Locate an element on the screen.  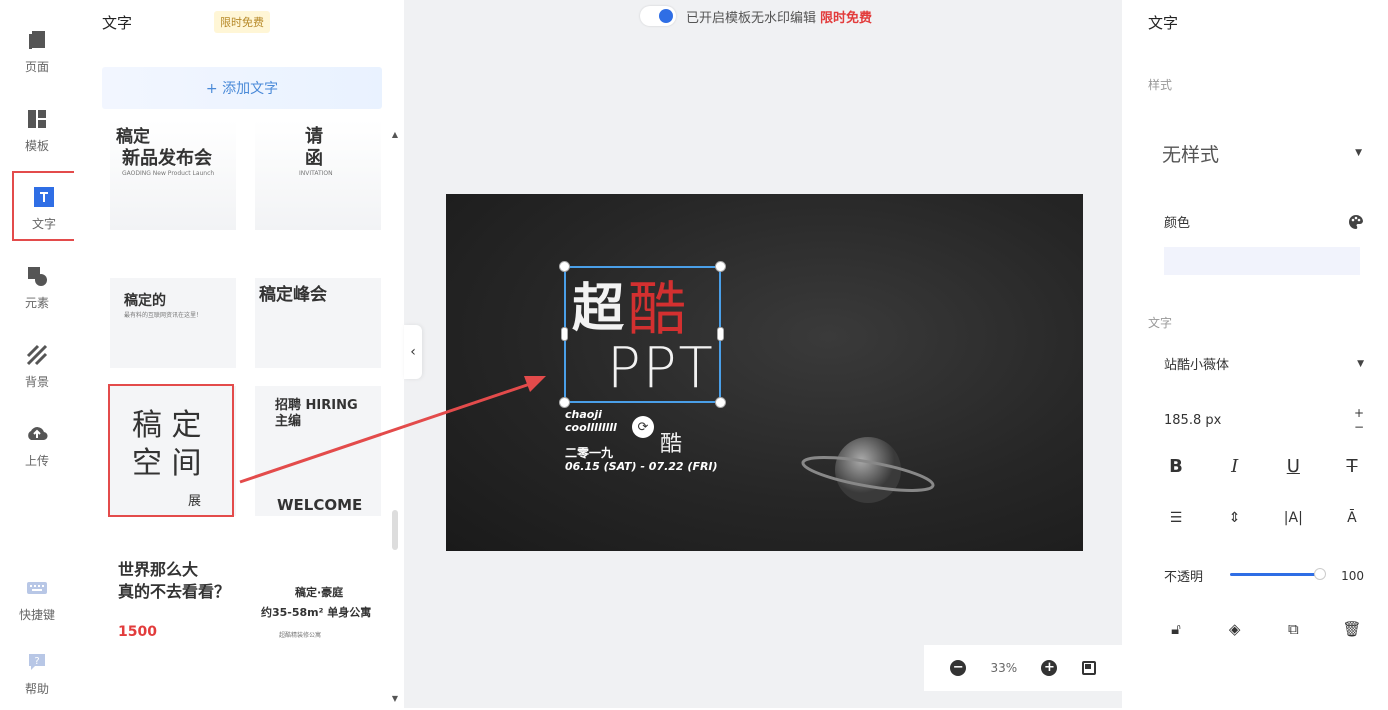
page-icon is located at coordinates (37, 40).